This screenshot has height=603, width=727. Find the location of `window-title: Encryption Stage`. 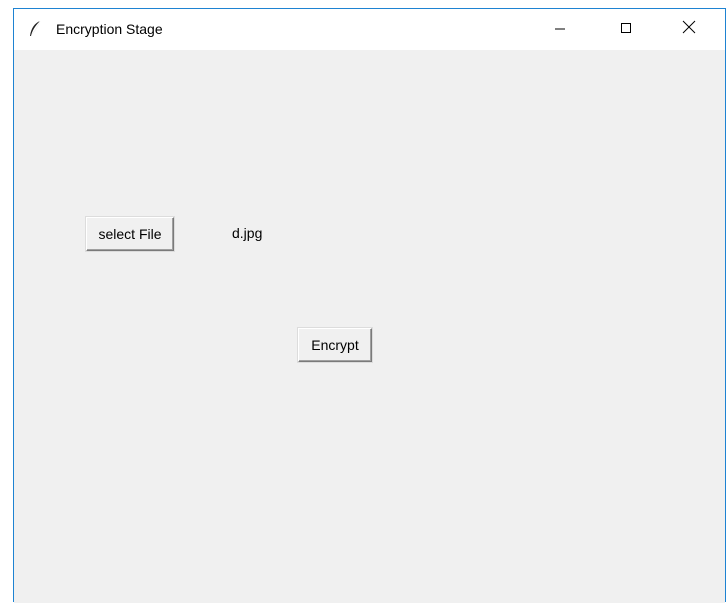

window-title: Encryption Stage is located at coordinates (109, 29).